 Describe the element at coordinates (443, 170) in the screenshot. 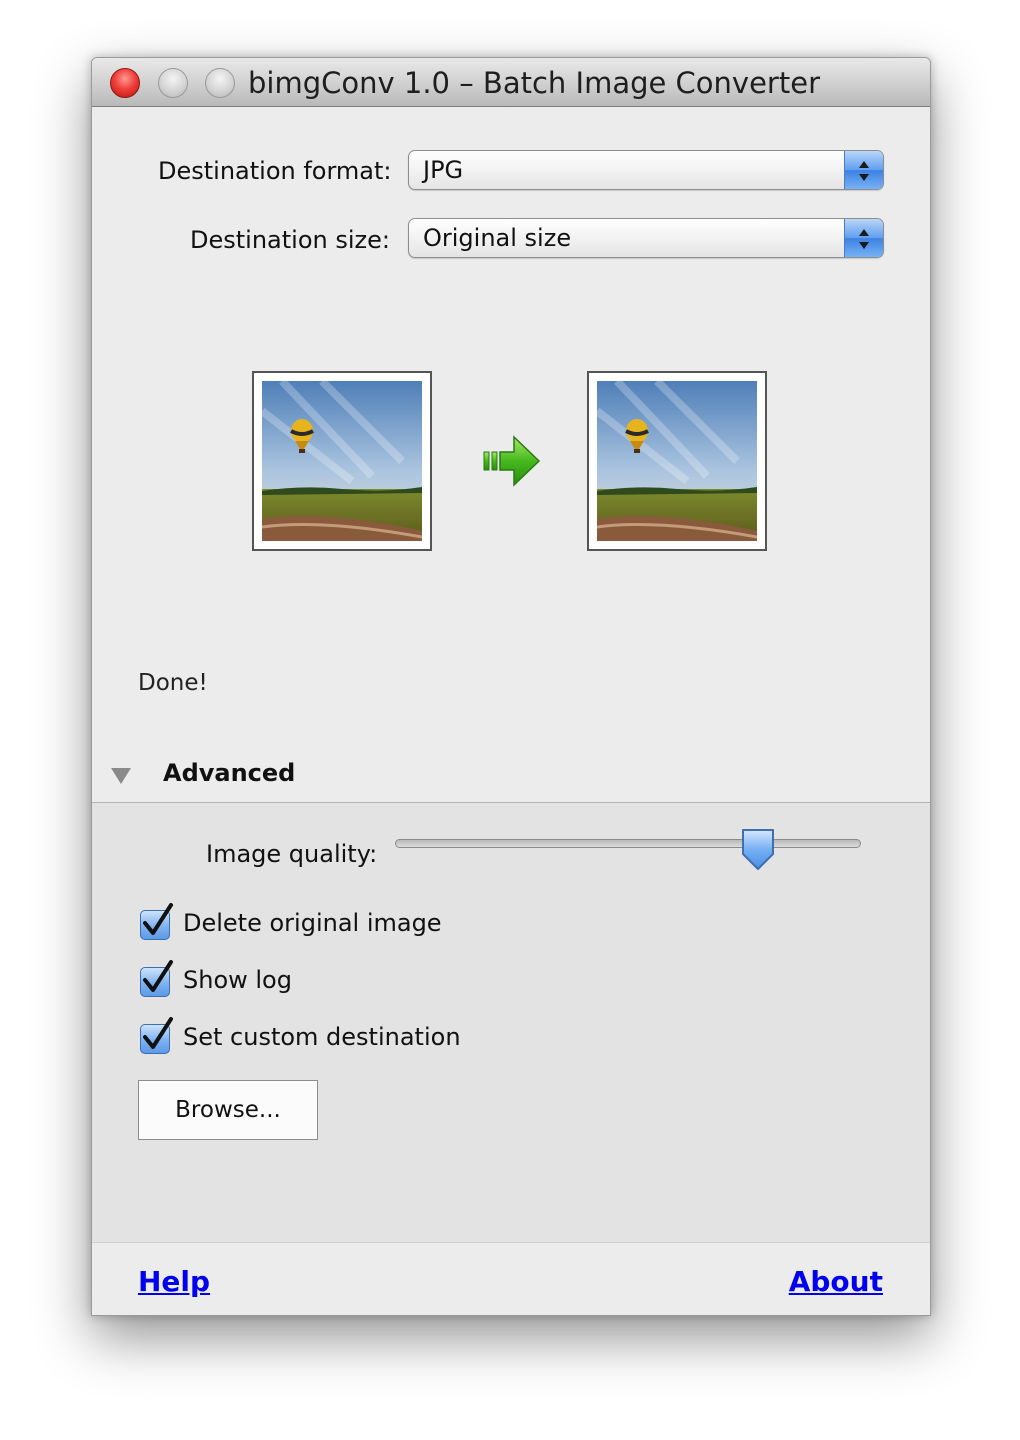

I see `format-select-value: JPG` at that location.